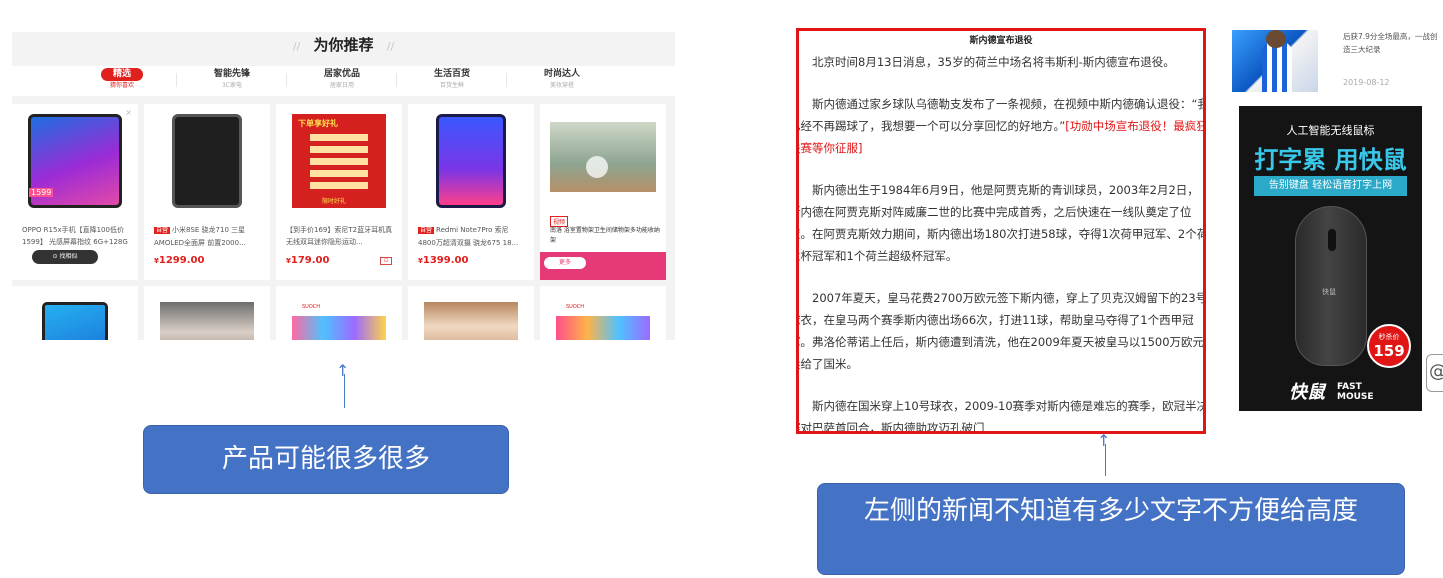 The height and width of the screenshot is (578, 1443). I want to click on product-image: 1599, so click(75, 161).